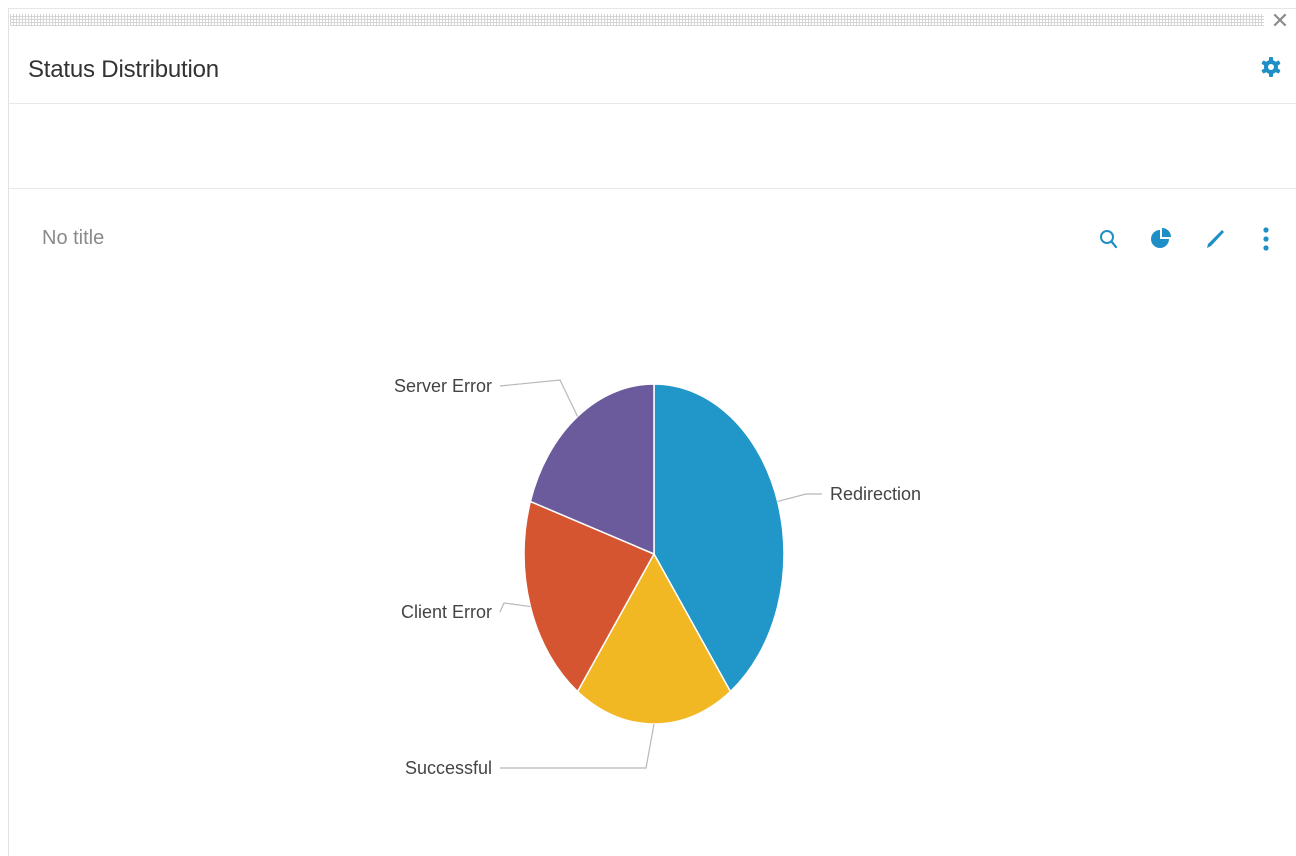  I want to click on pie-label: Server Error, so click(443, 386).